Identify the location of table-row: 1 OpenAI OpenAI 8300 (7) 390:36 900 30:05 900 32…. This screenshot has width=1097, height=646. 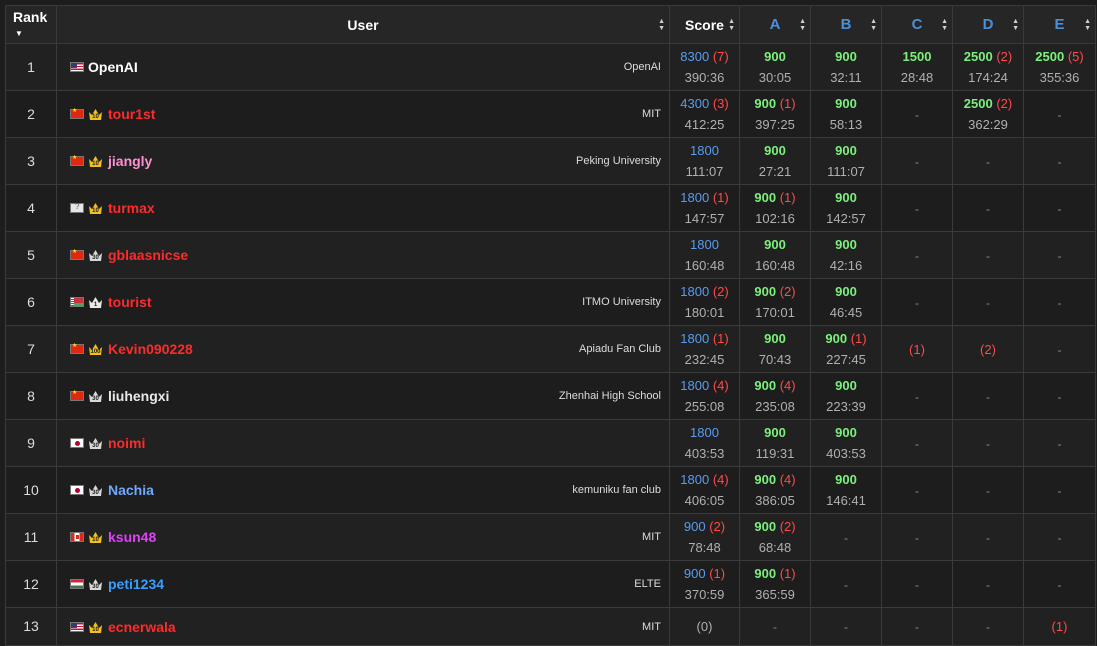
(550, 67).